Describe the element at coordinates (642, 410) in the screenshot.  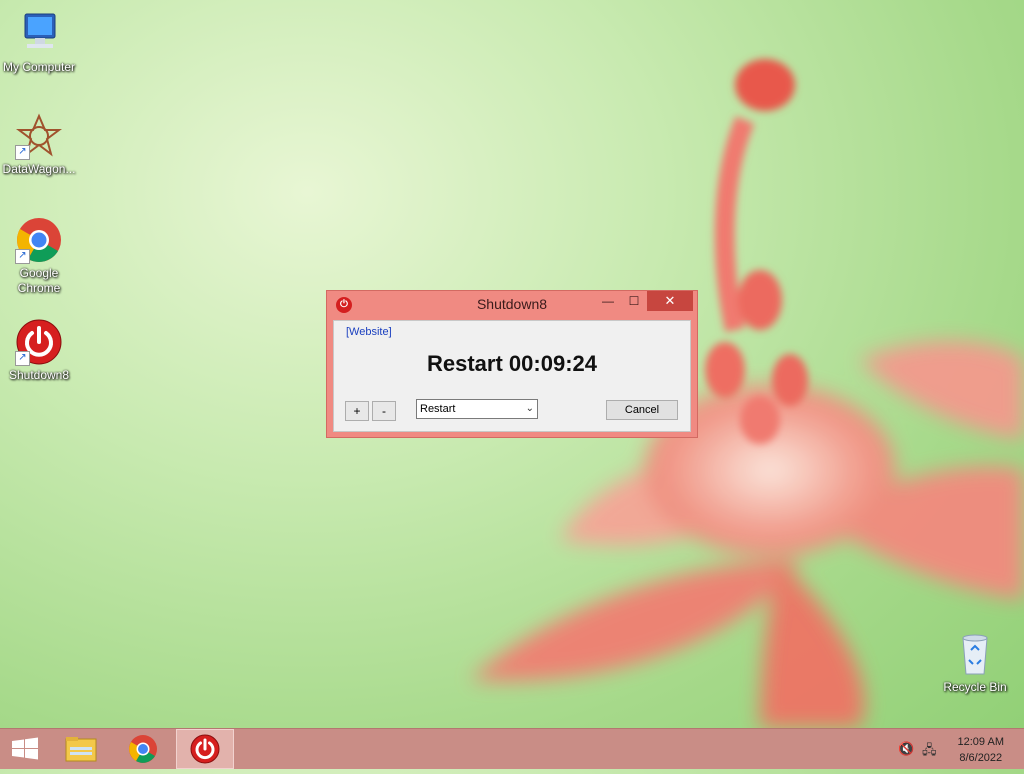
I see `cancel-button: Cancel` at that location.